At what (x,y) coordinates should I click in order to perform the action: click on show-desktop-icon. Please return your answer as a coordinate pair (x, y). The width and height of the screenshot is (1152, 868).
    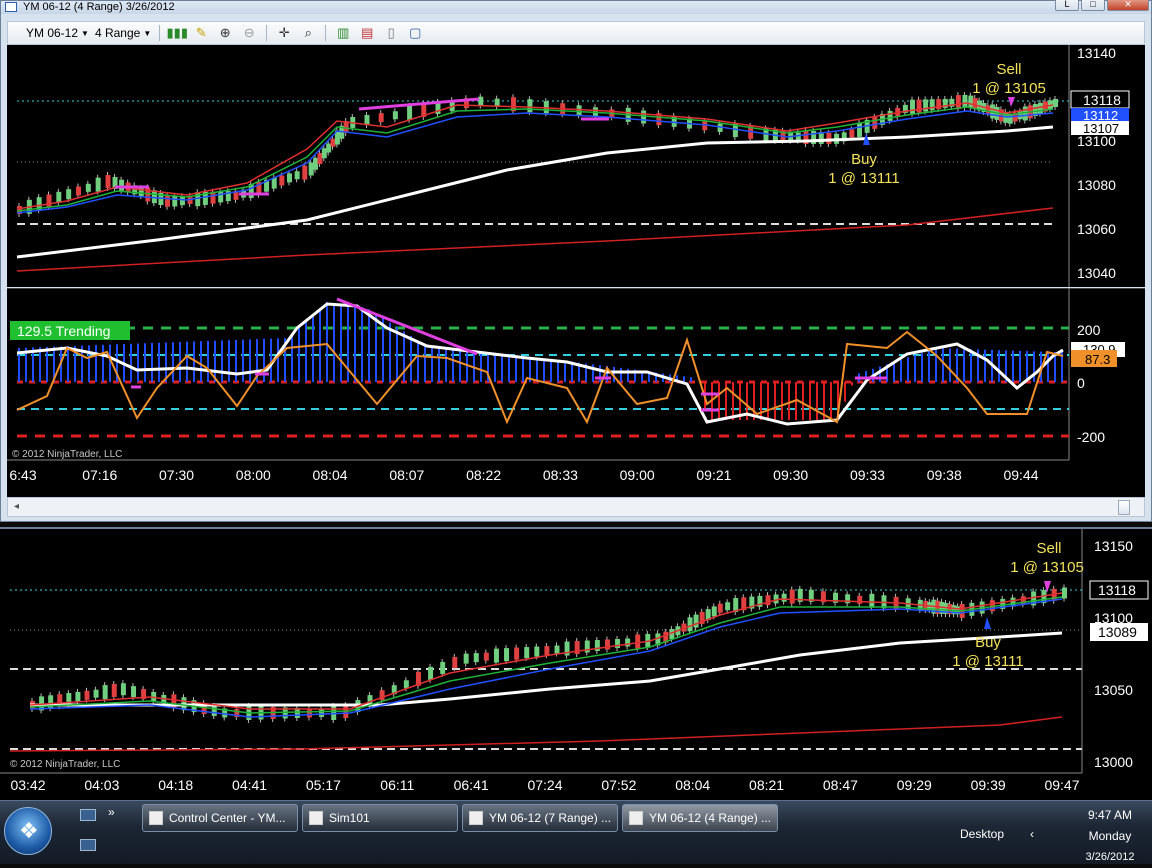
    Looking at the image, I should click on (88, 815).